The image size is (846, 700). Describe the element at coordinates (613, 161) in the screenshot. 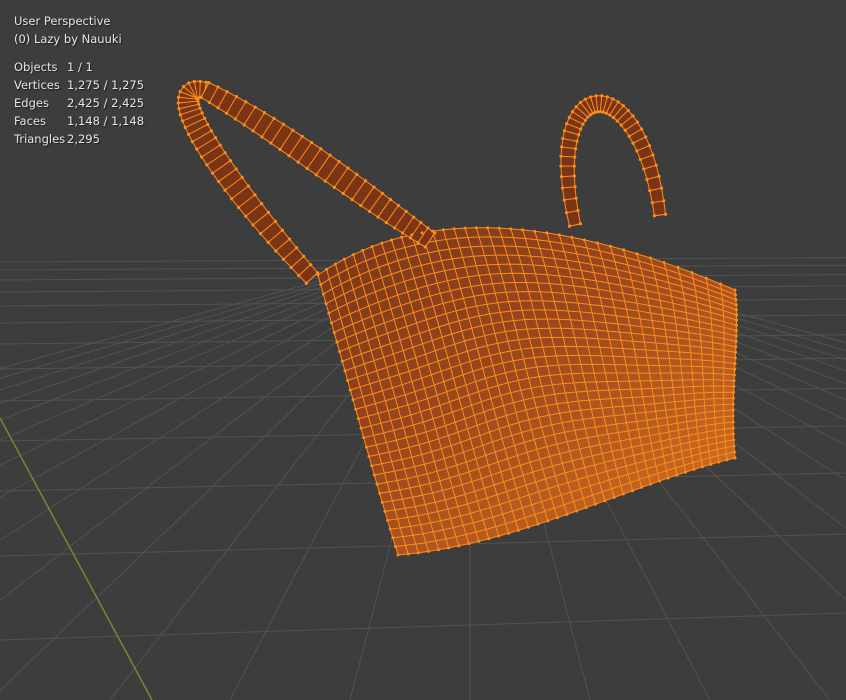

I see `mesh-right-strap-loop` at that location.